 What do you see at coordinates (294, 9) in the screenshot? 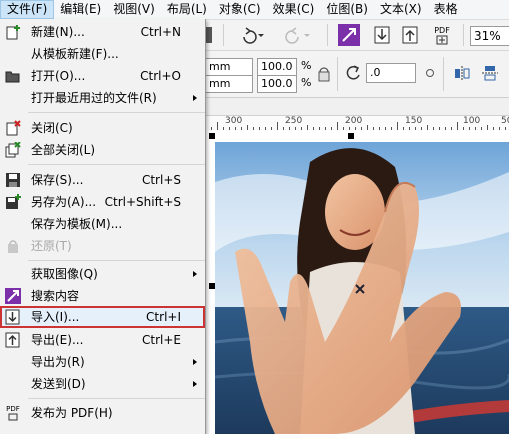
I see `menu-effects: 效果(C)` at bounding box center [294, 9].